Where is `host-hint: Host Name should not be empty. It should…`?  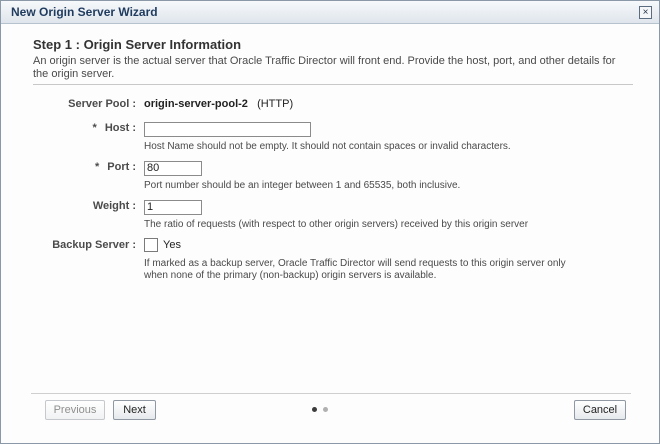
host-hint: Host Name should not be empty. It should… is located at coordinates (327, 146).